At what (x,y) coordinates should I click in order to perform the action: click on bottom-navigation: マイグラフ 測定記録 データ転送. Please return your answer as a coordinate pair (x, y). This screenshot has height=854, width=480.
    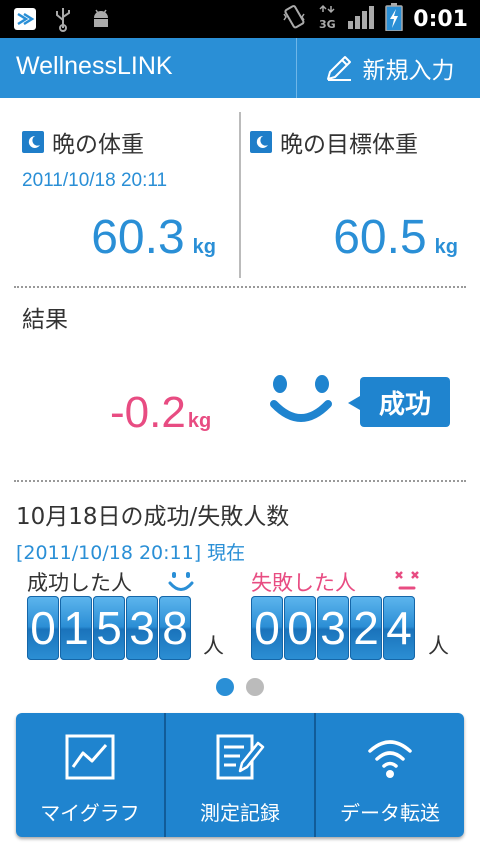
    Looking at the image, I should click on (240, 775).